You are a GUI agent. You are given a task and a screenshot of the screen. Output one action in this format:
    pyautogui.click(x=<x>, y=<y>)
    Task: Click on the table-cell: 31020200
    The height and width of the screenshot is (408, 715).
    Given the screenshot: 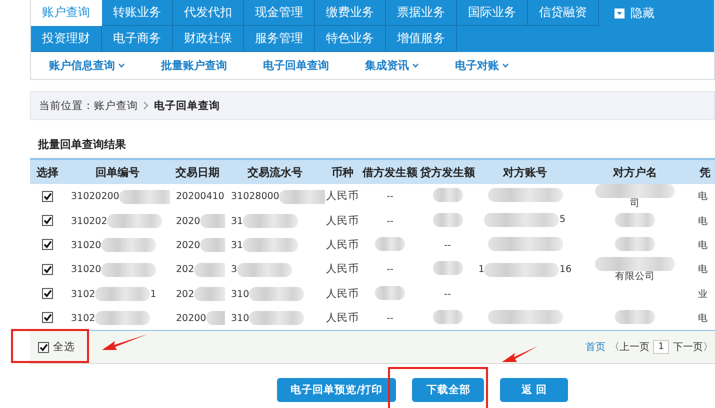 What is the action you would take?
    pyautogui.click(x=95, y=196)
    